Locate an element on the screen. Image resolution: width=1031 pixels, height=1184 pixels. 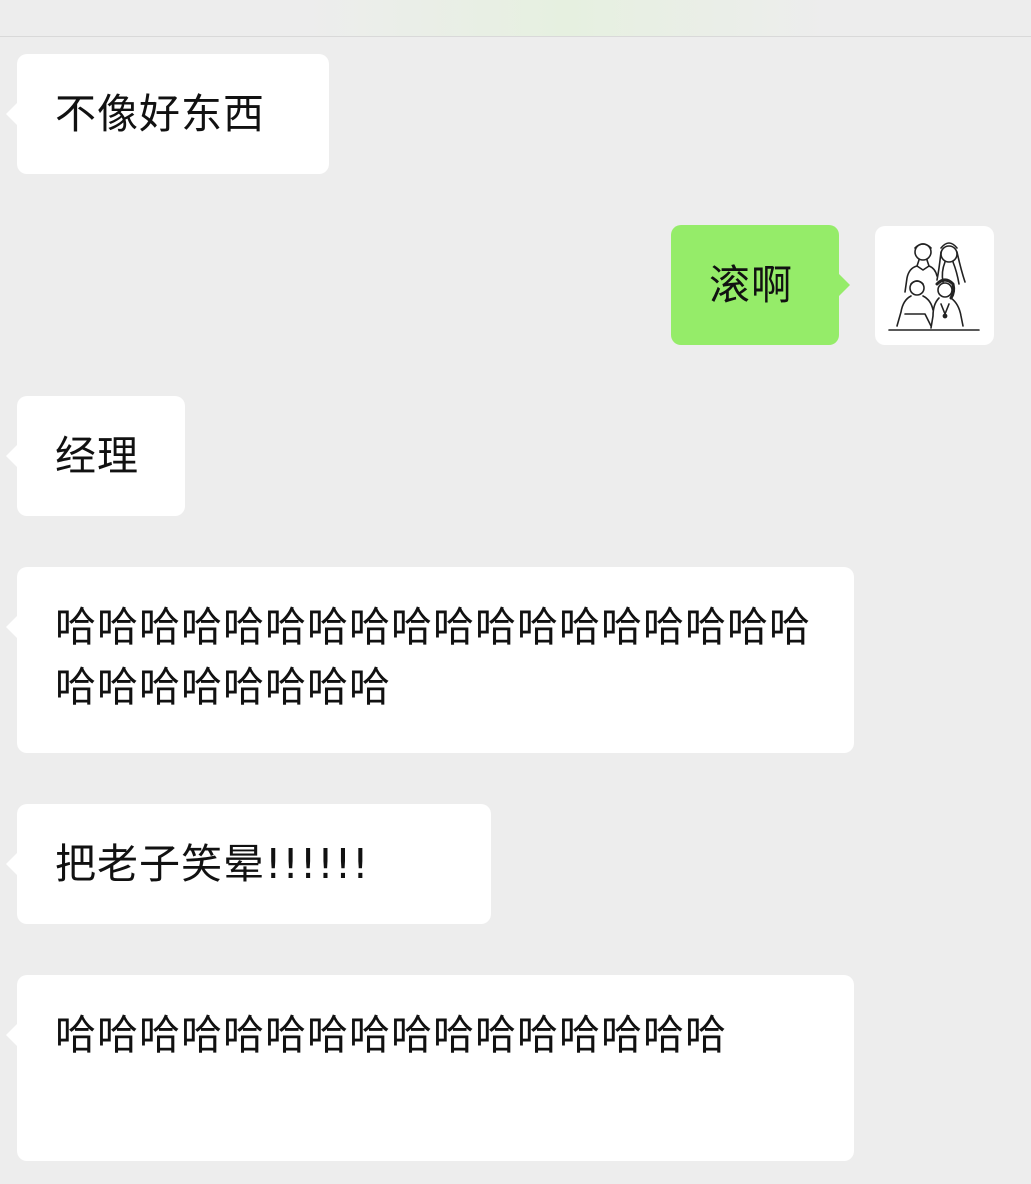
message-bubble-incoming: 把老子笑晕!!!!!! is located at coordinates (248, 864).